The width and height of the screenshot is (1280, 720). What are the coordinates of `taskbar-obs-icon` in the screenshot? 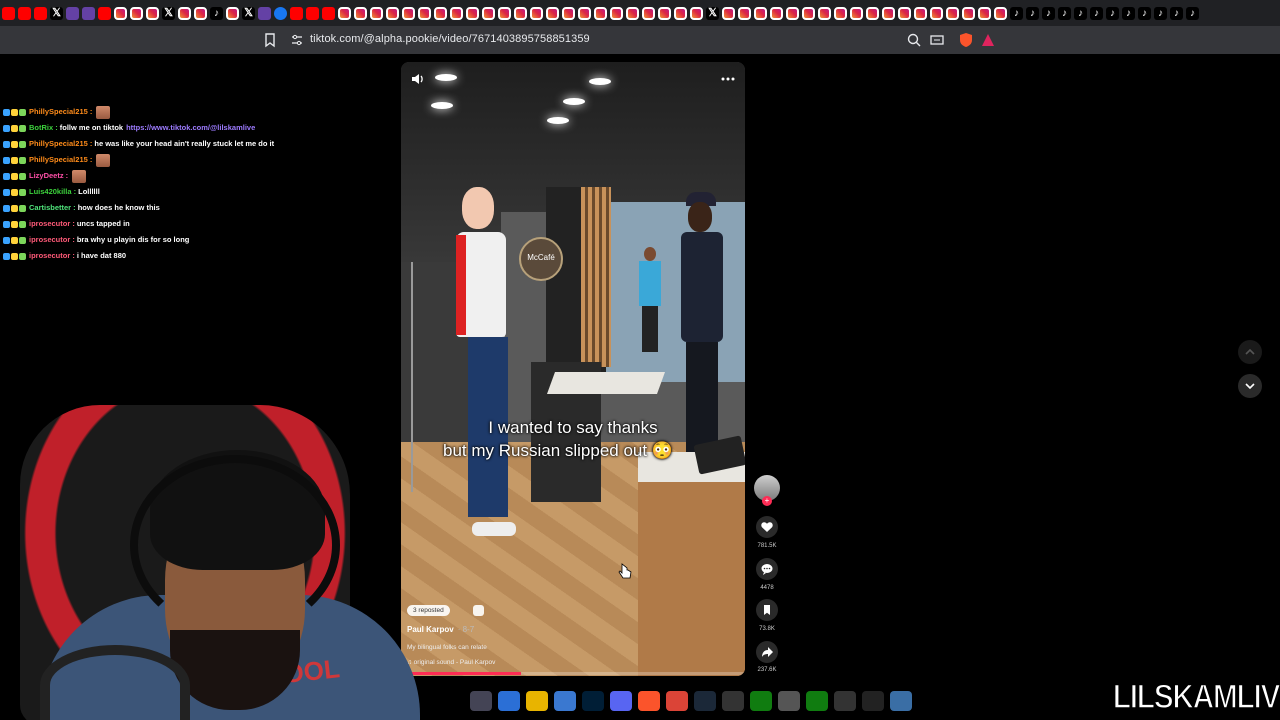 It's located at (873, 701).